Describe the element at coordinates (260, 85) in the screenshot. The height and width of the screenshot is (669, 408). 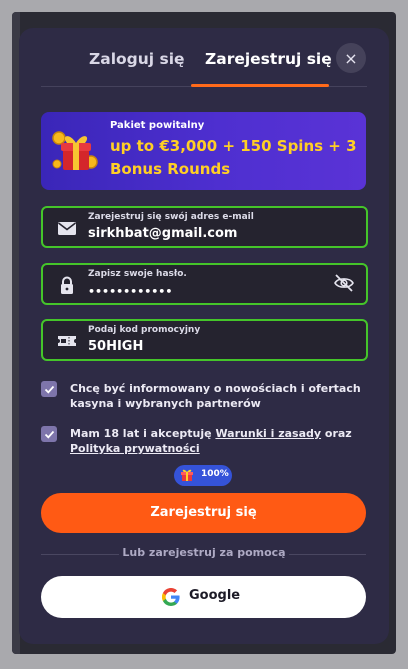
I see `active-tab-indicator` at that location.